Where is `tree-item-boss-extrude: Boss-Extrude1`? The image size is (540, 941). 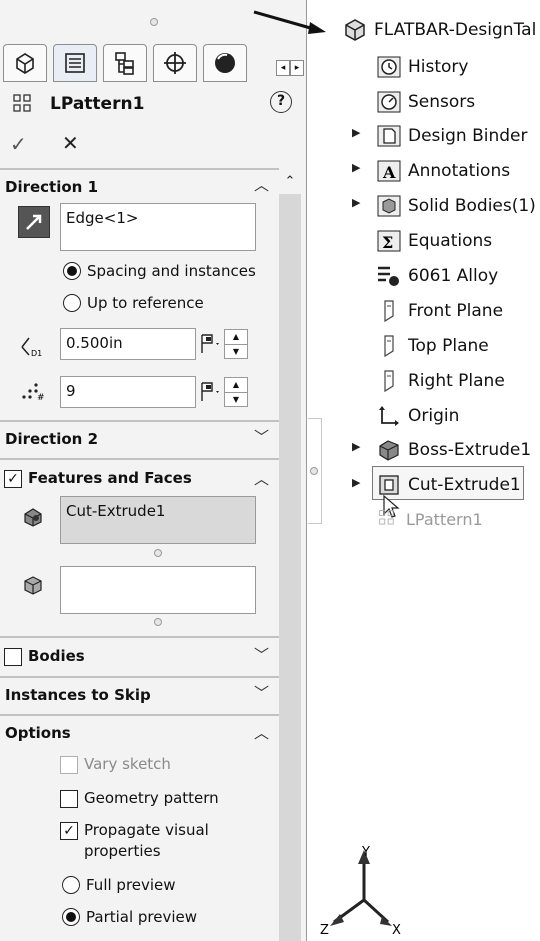 tree-item-boss-extrude: Boss-Extrude1 is located at coordinates (453, 450).